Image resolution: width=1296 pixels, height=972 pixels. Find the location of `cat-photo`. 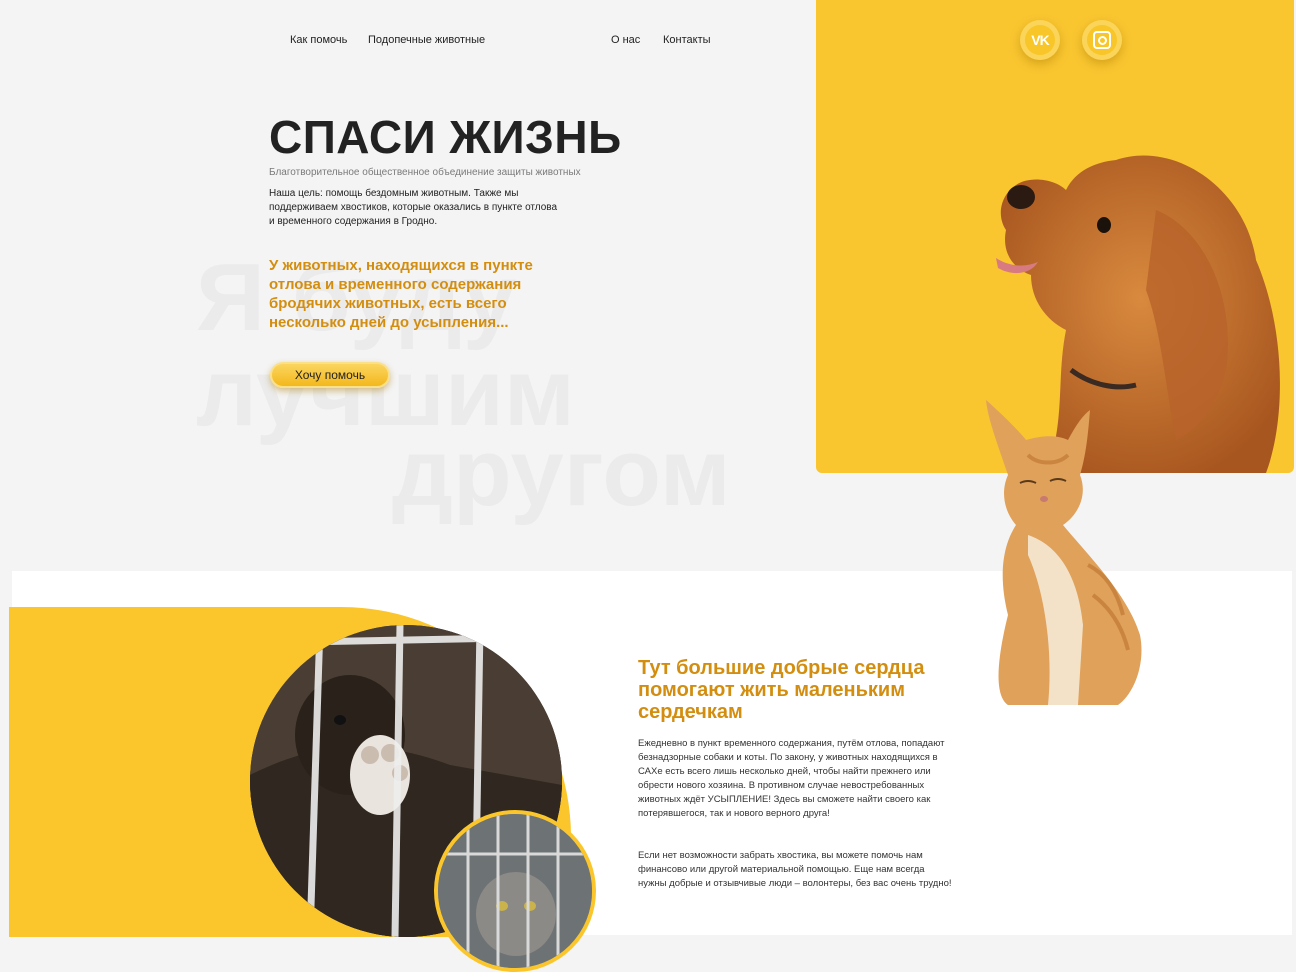

cat-photo is located at coordinates (1064, 552).